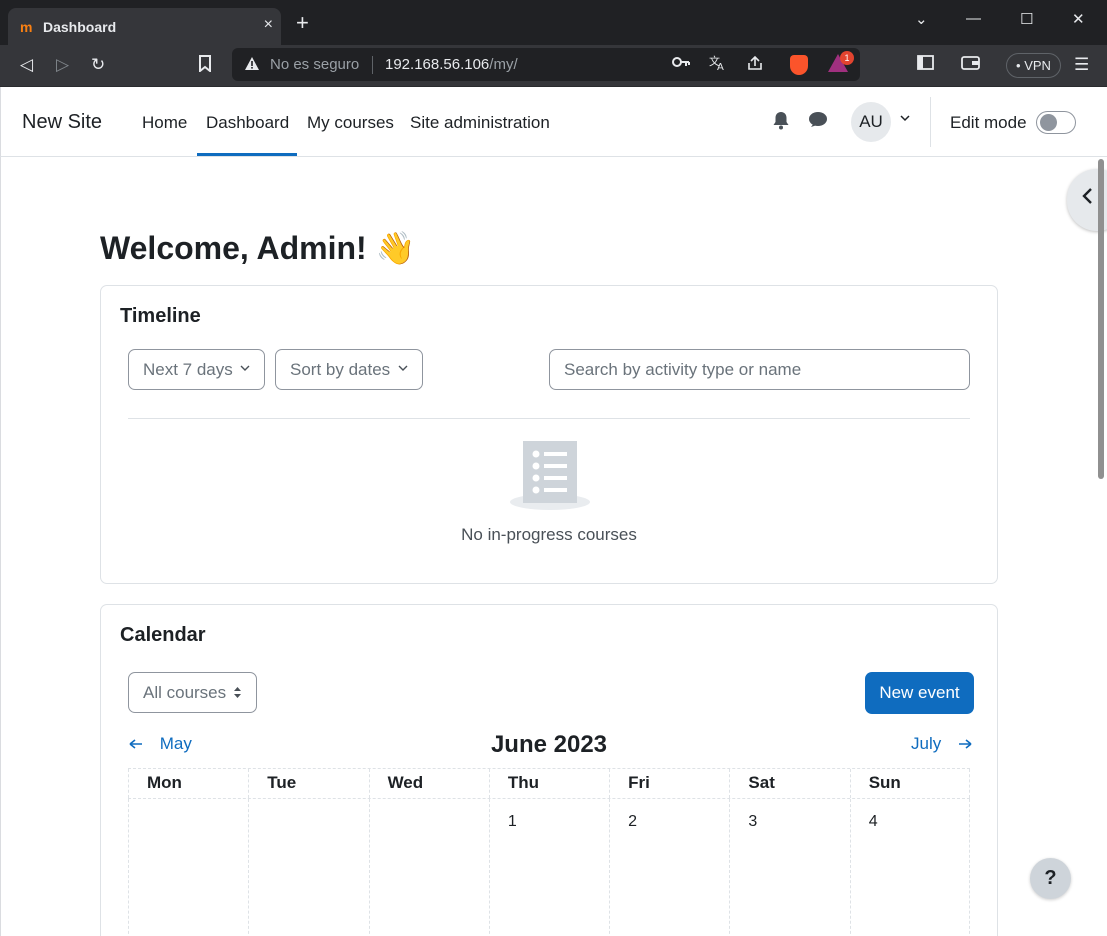 The image size is (1107, 936). I want to click on weekday-thu: Thu, so click(548, 783).